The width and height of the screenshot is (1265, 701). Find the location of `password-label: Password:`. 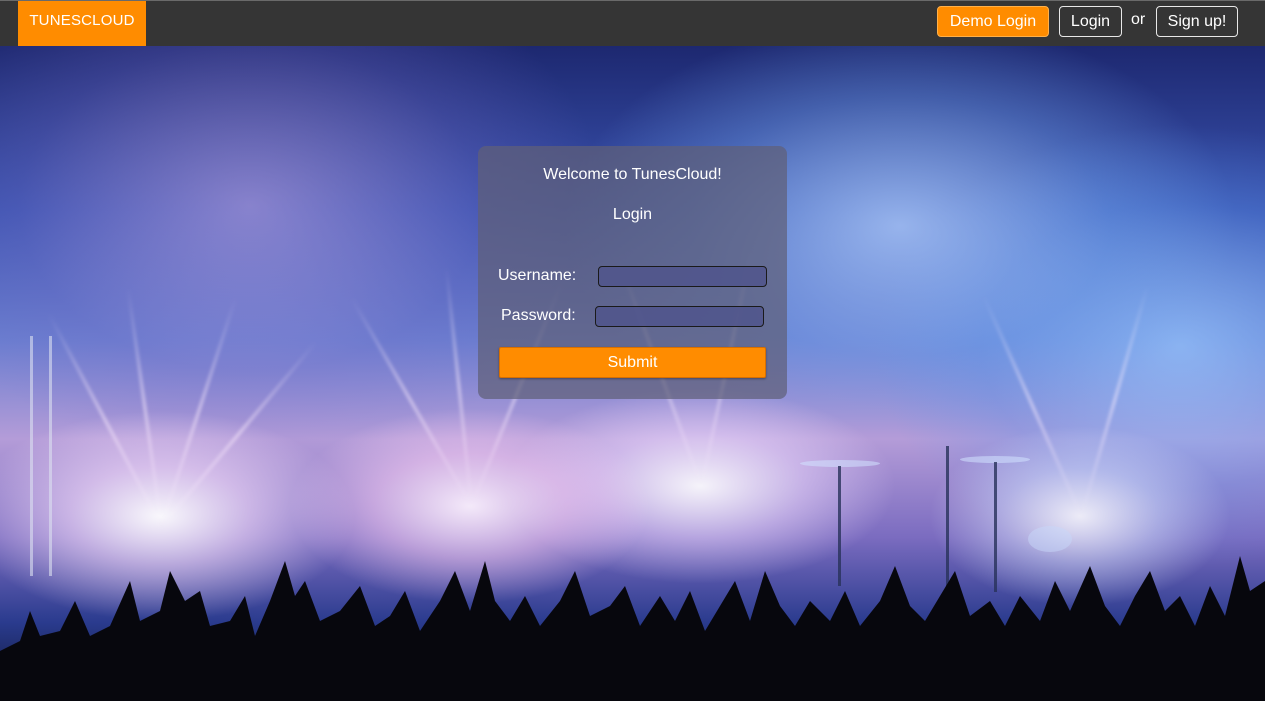

password-label: Password: is located at coordinates (538, 315).